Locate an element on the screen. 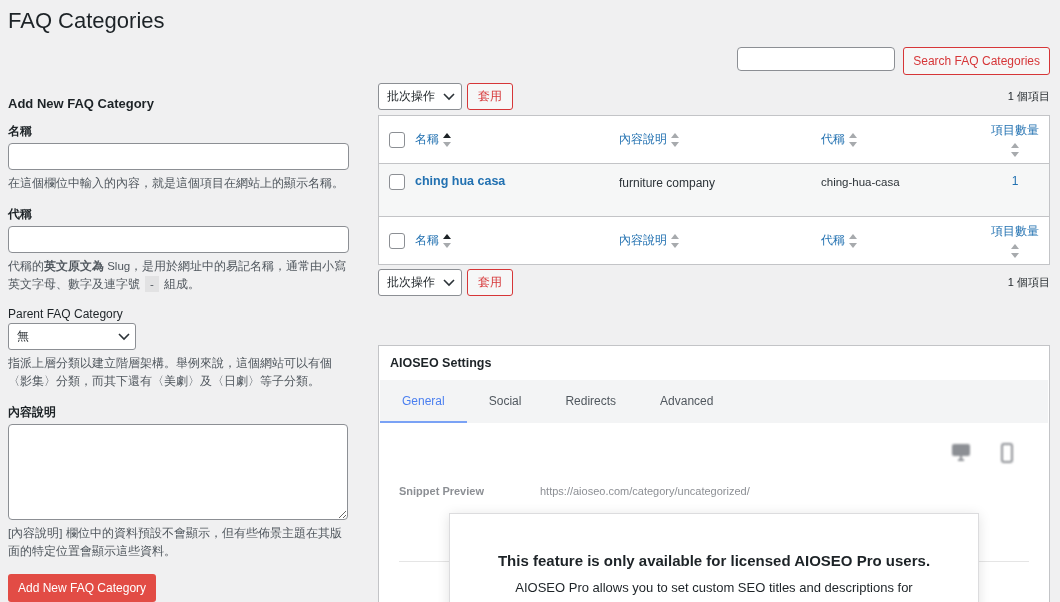 Image resolution: width=1060 pixels, height=602 pixels. monitor-icon is located at coordinates (961, 452).